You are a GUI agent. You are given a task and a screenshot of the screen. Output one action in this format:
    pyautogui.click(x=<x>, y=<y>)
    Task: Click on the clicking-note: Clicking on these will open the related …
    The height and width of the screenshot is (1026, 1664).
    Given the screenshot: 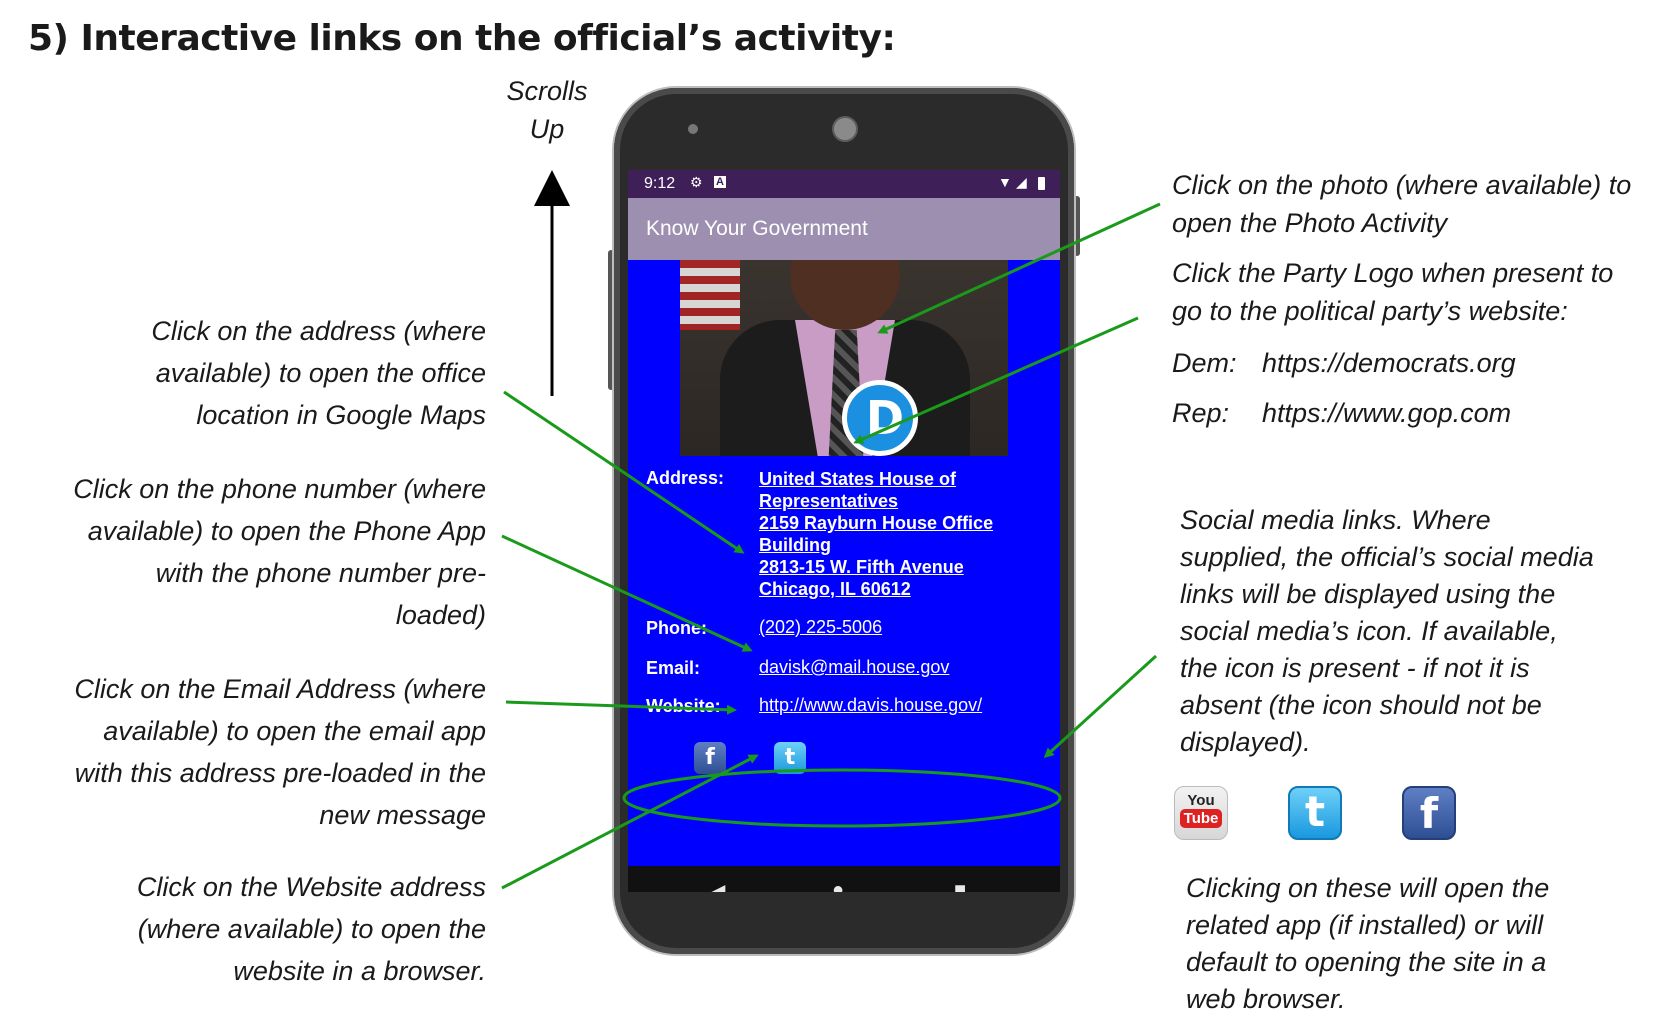 What is the action you would take?
    pyautogui.click(x=1424, y=944)
    